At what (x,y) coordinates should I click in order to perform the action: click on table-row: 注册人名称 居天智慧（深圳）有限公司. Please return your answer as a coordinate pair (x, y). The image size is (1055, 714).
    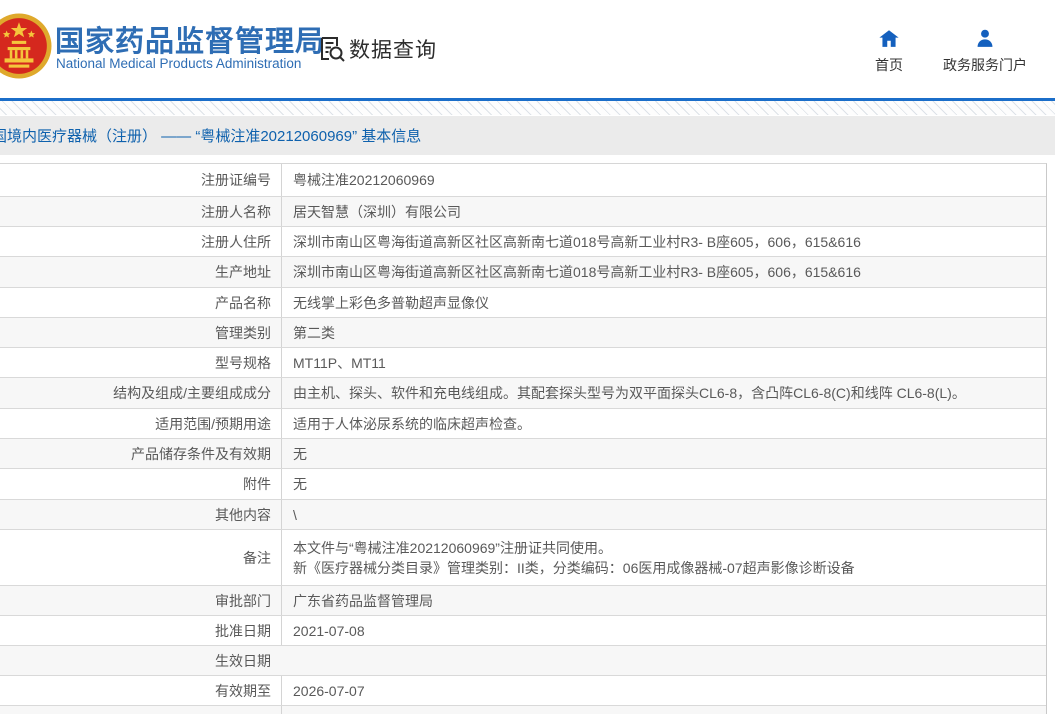
    Looking at the image, I should click on (523, 212).